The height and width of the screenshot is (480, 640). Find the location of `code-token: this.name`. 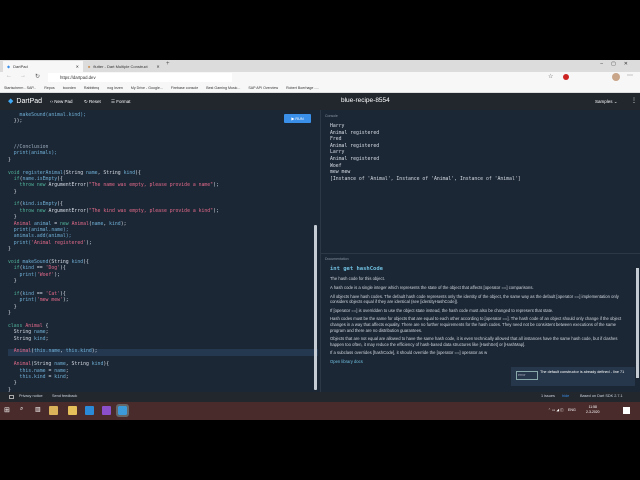

code-token: this.name is located at coordinates (28, 371).